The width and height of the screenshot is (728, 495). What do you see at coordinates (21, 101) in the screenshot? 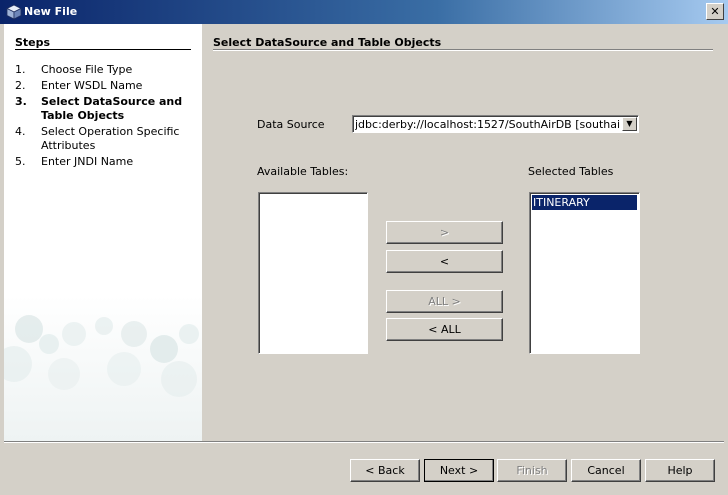
I see `step-number: 3.` at bounding box center [21, 101].